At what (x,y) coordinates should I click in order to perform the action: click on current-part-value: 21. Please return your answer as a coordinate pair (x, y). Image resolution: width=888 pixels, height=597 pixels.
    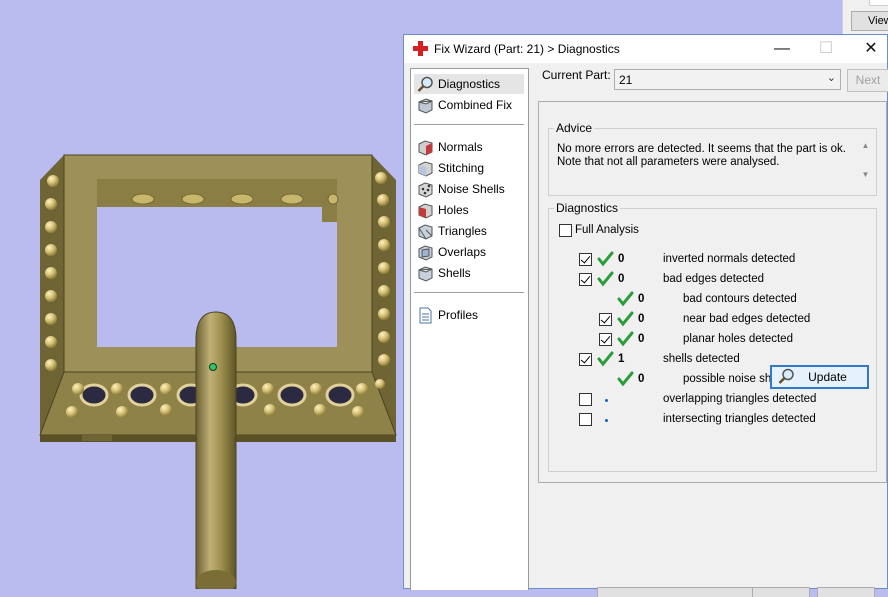
    Looking at the image, I should click on (626, 80).